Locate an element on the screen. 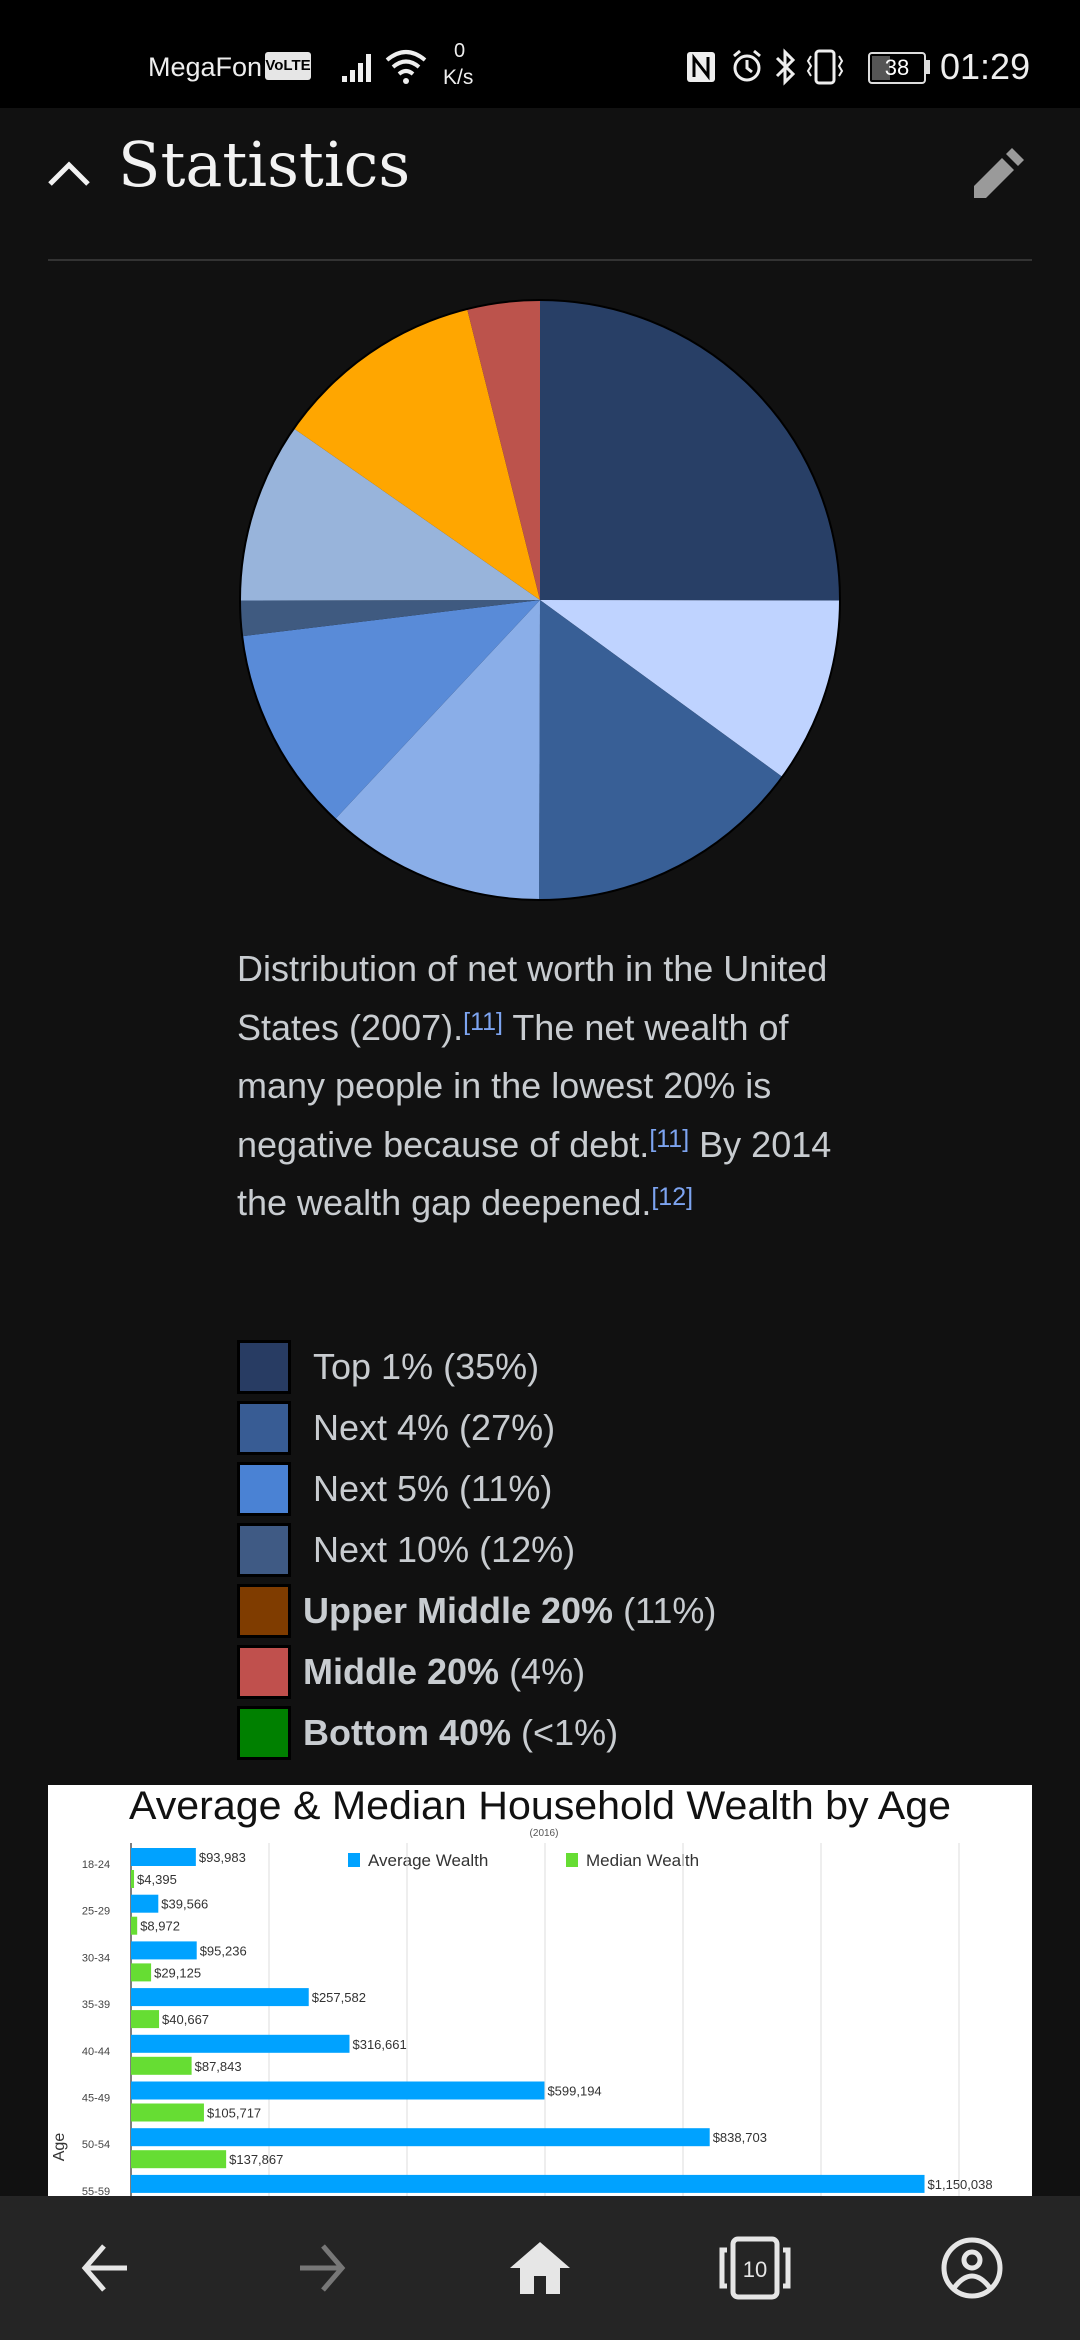  legend-label: Next 4% (27%) is located at coordinates (434, 1427).